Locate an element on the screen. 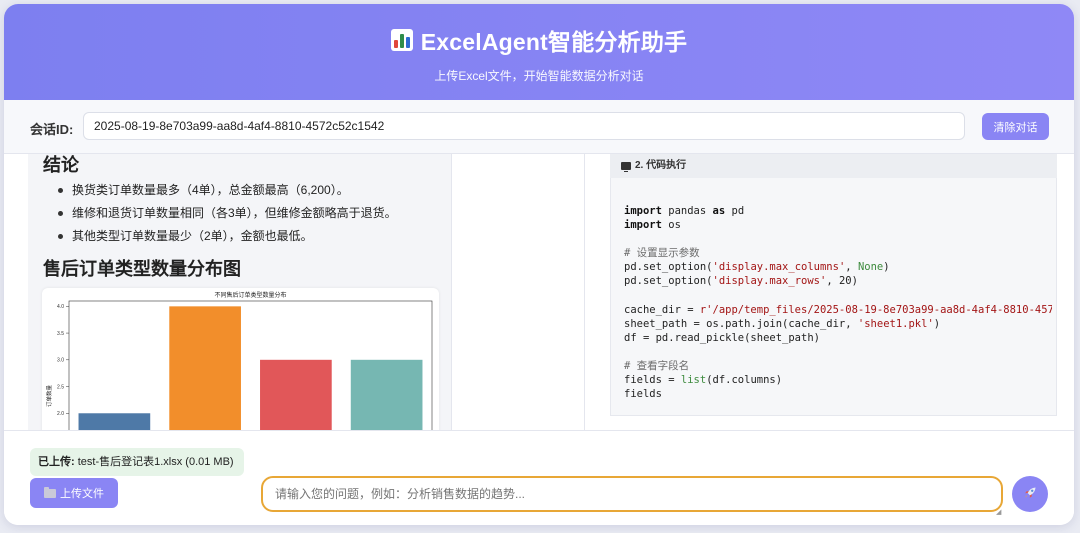  bar-chart-icon is located at coordinates (401, 40).